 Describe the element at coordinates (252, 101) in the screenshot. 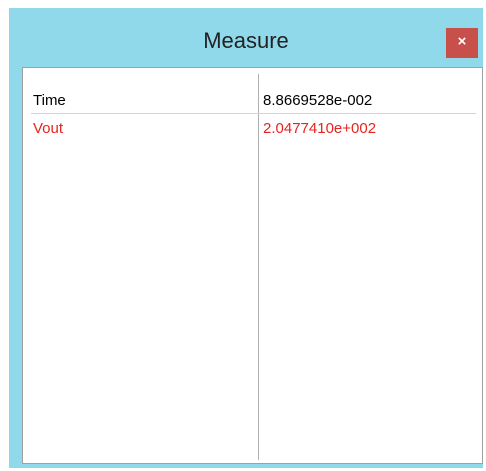

I see `measurement-row-time: Time 8.8669528e-002` at that location.